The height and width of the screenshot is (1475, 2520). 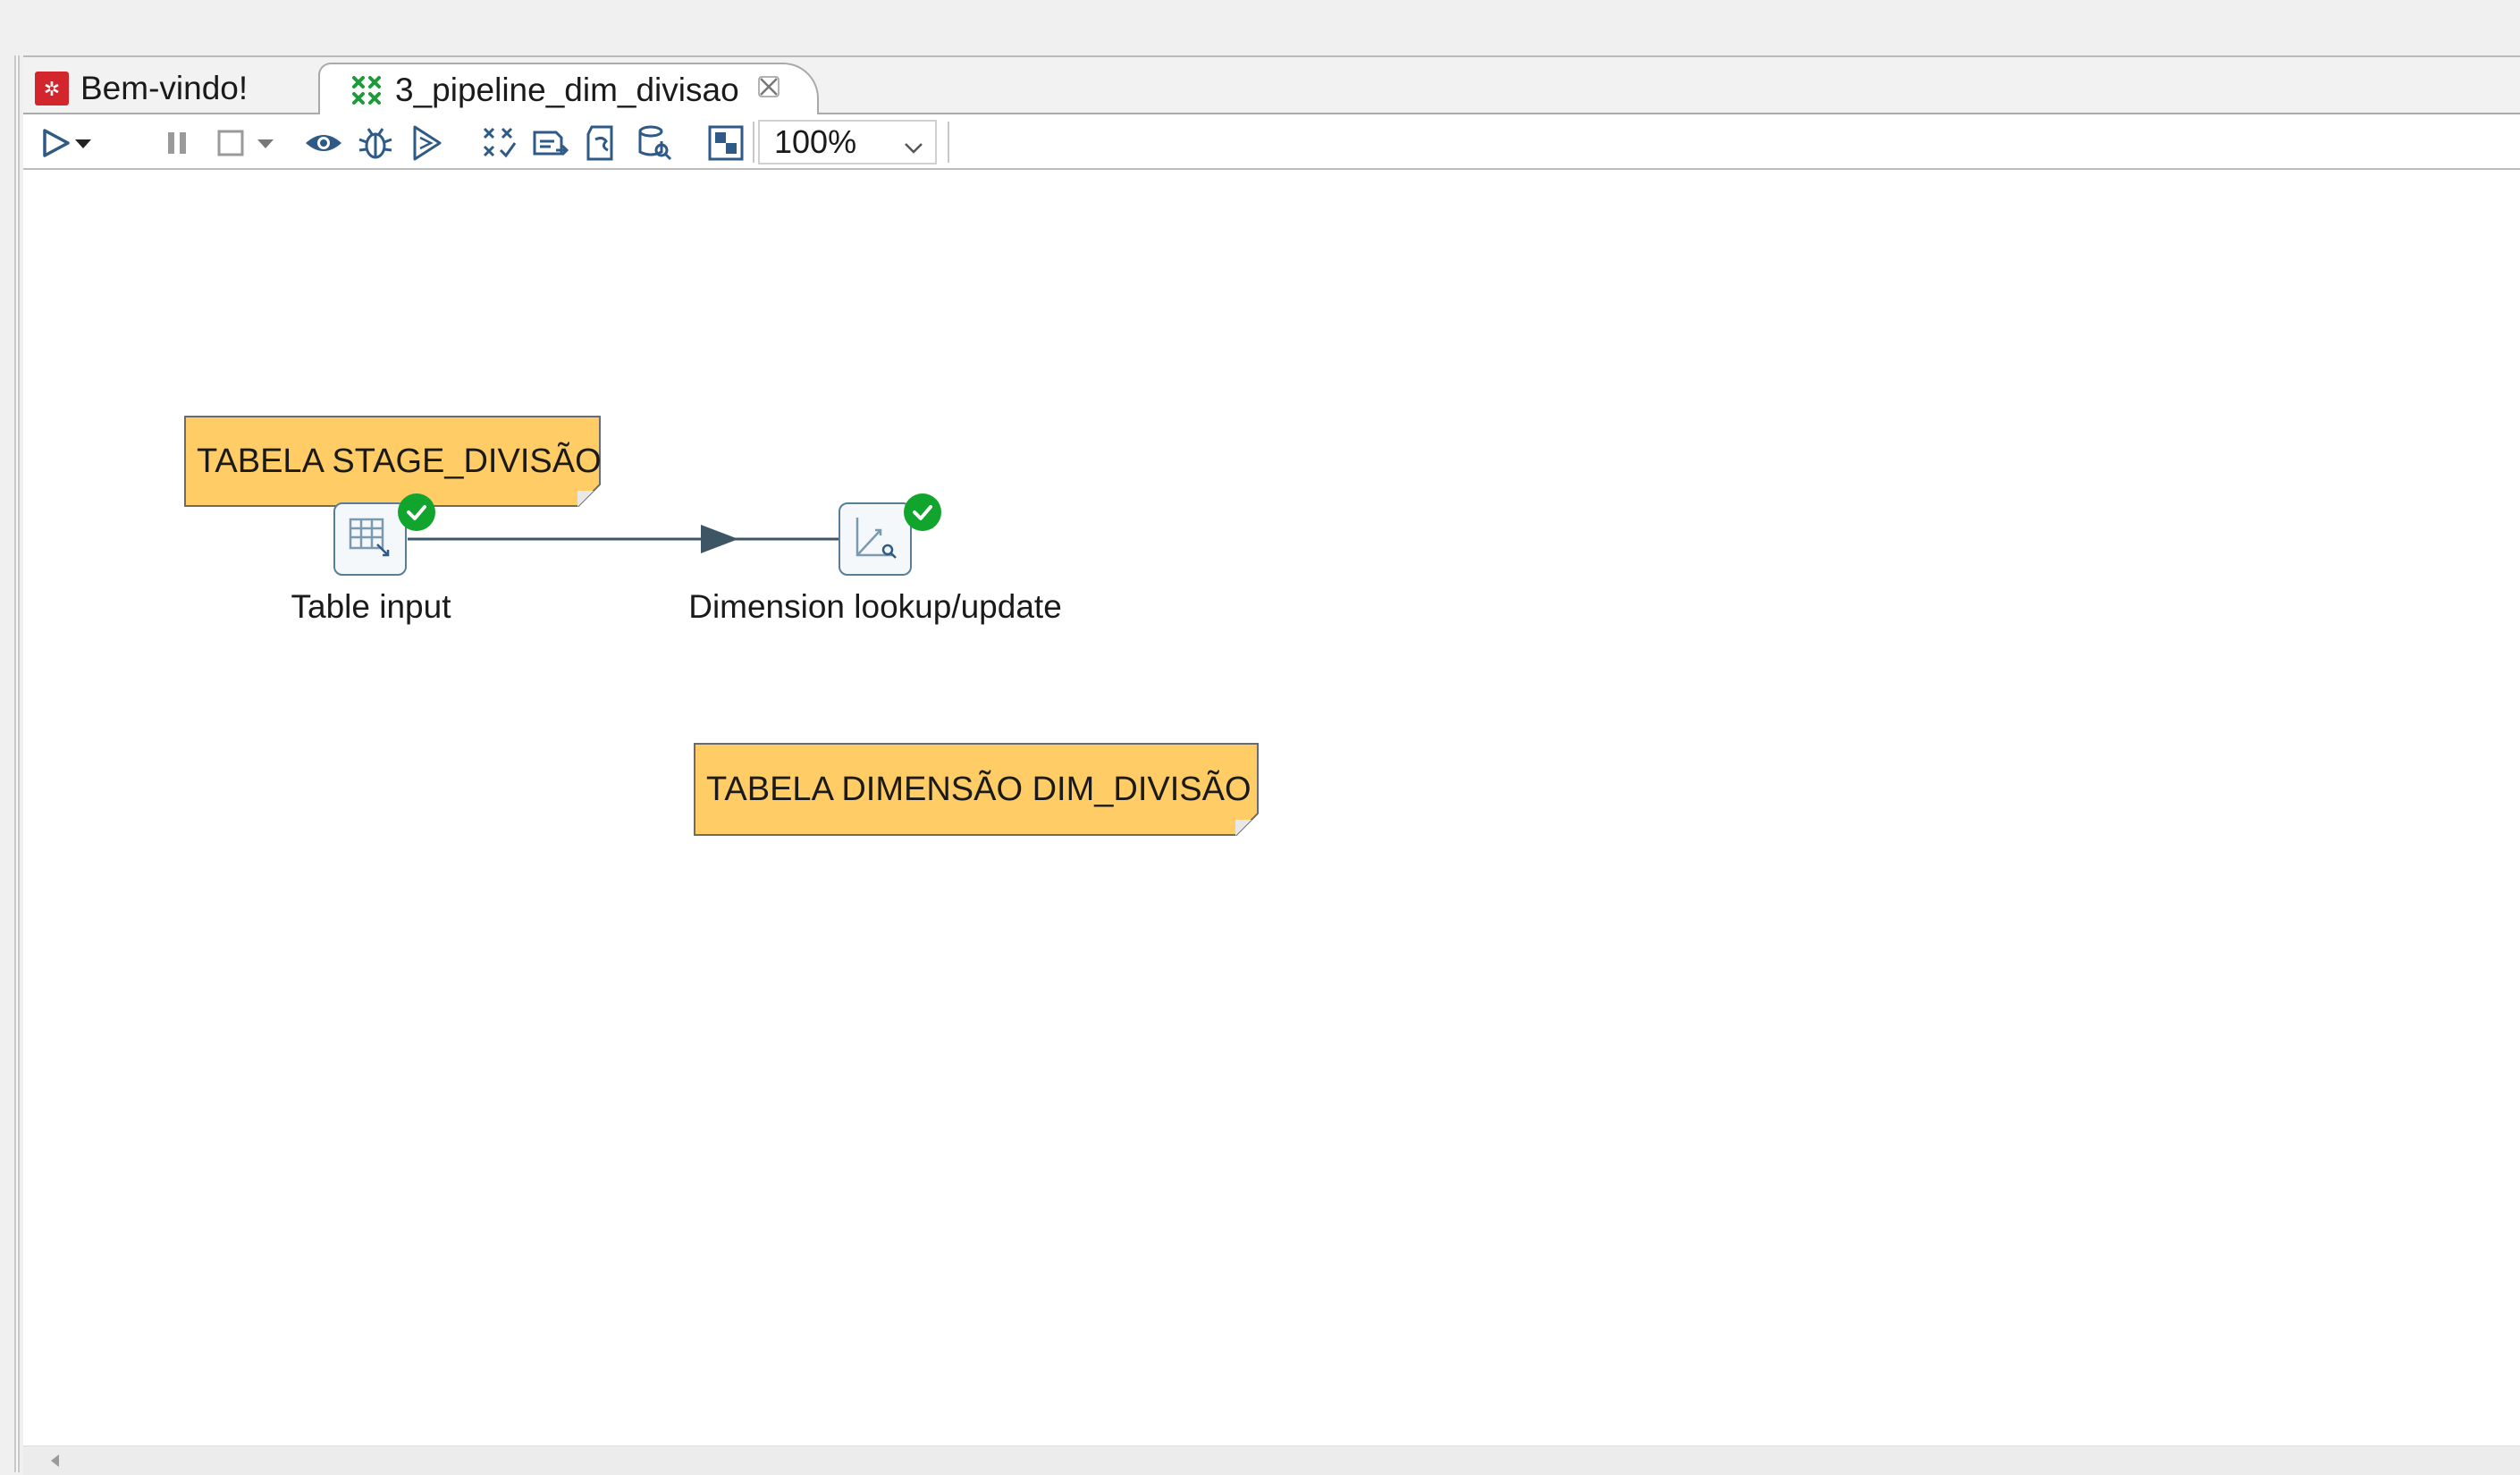 I want to click on impact-icon, so click(x=550, y=143).